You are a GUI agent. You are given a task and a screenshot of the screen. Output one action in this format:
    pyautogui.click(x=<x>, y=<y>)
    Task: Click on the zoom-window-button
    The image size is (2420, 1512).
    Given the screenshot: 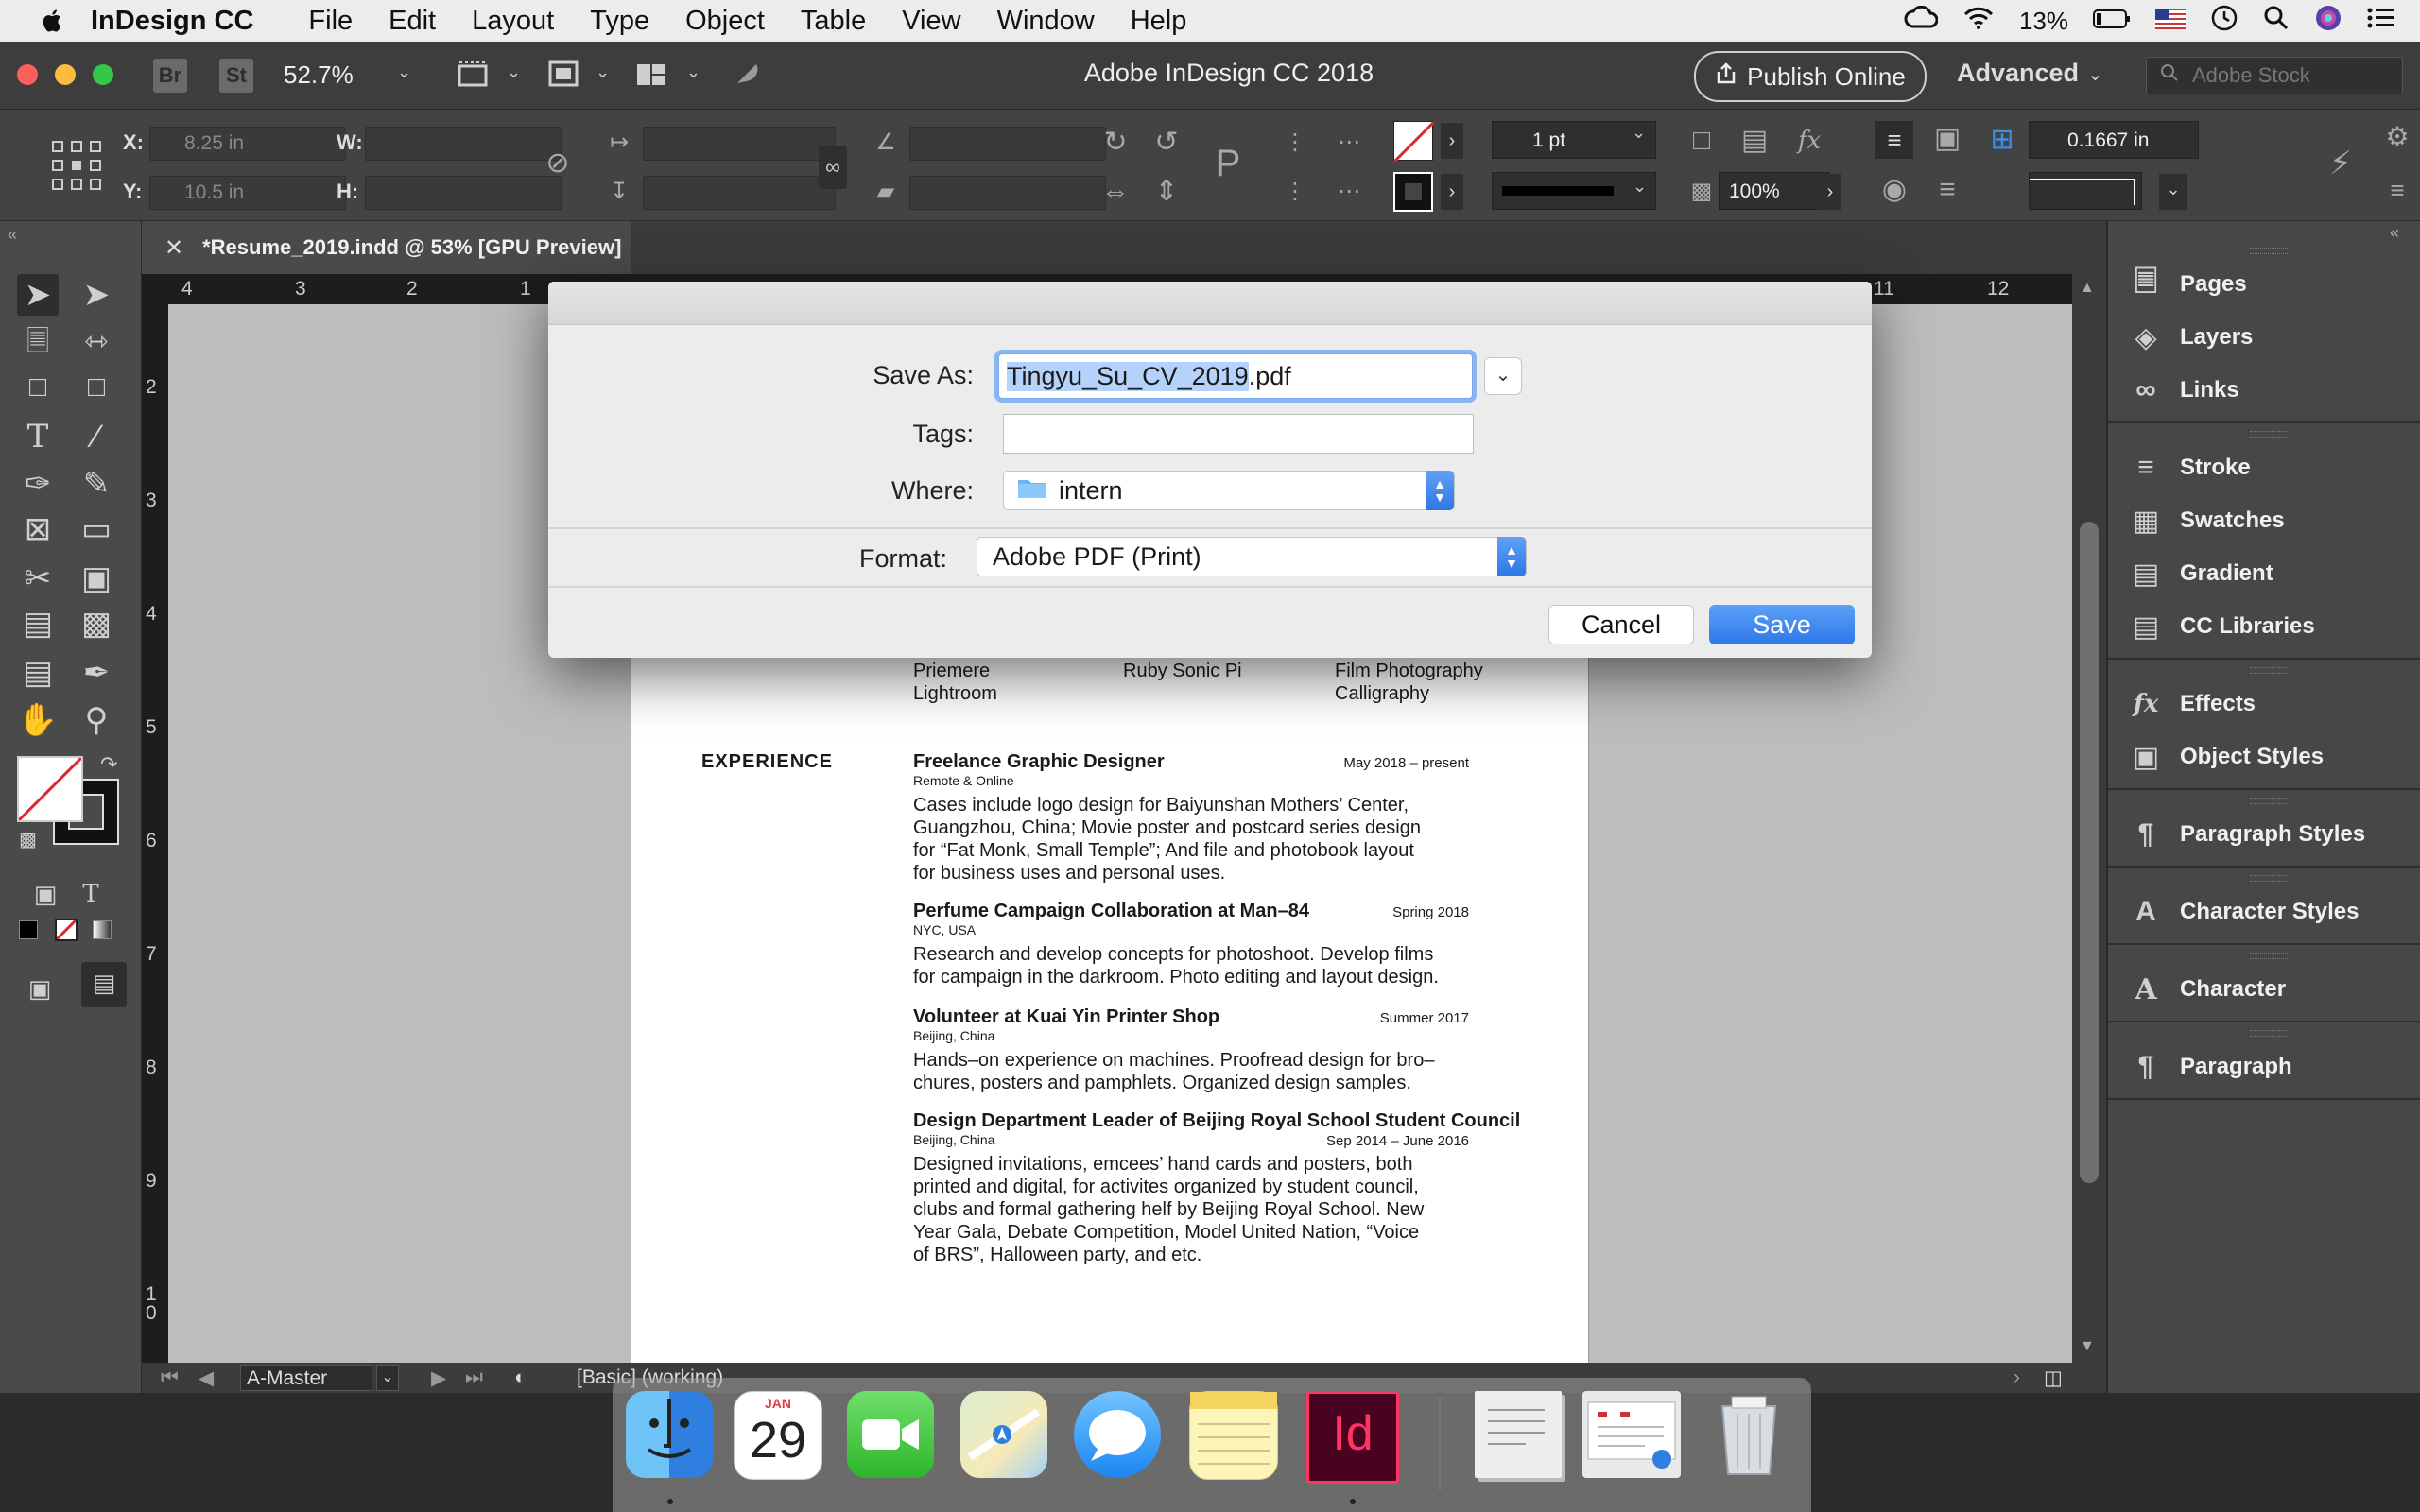 What is the action you would take?
    pyautogui.click(x=103, y=74)
    